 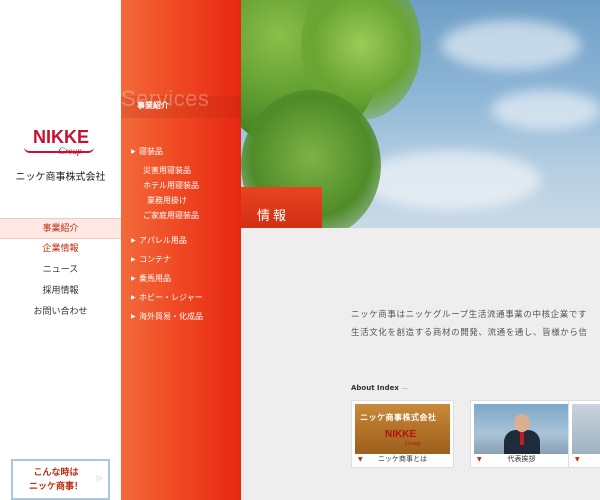 I want to click on signboard-company-name: ニッケ商事株式会社, so click(x=398, y=417).